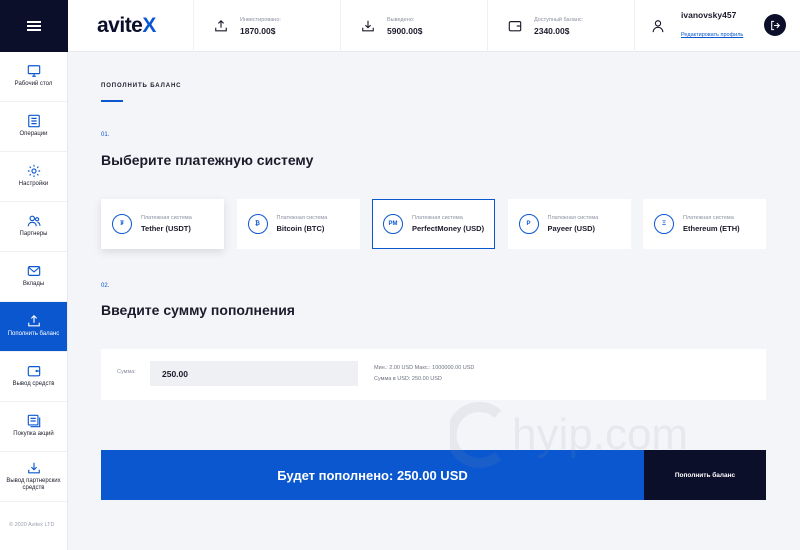  I want to click on logo-main: avite, so click(120, 25).